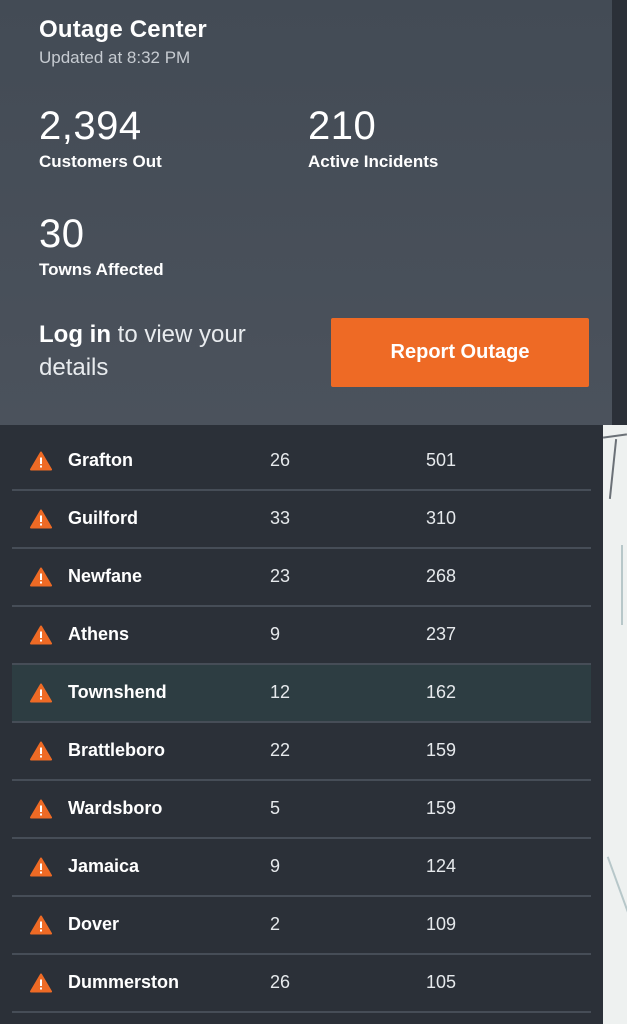 The image size is (627, 1024). I want to click on town-name: Wardsboro, so click(115, 808).